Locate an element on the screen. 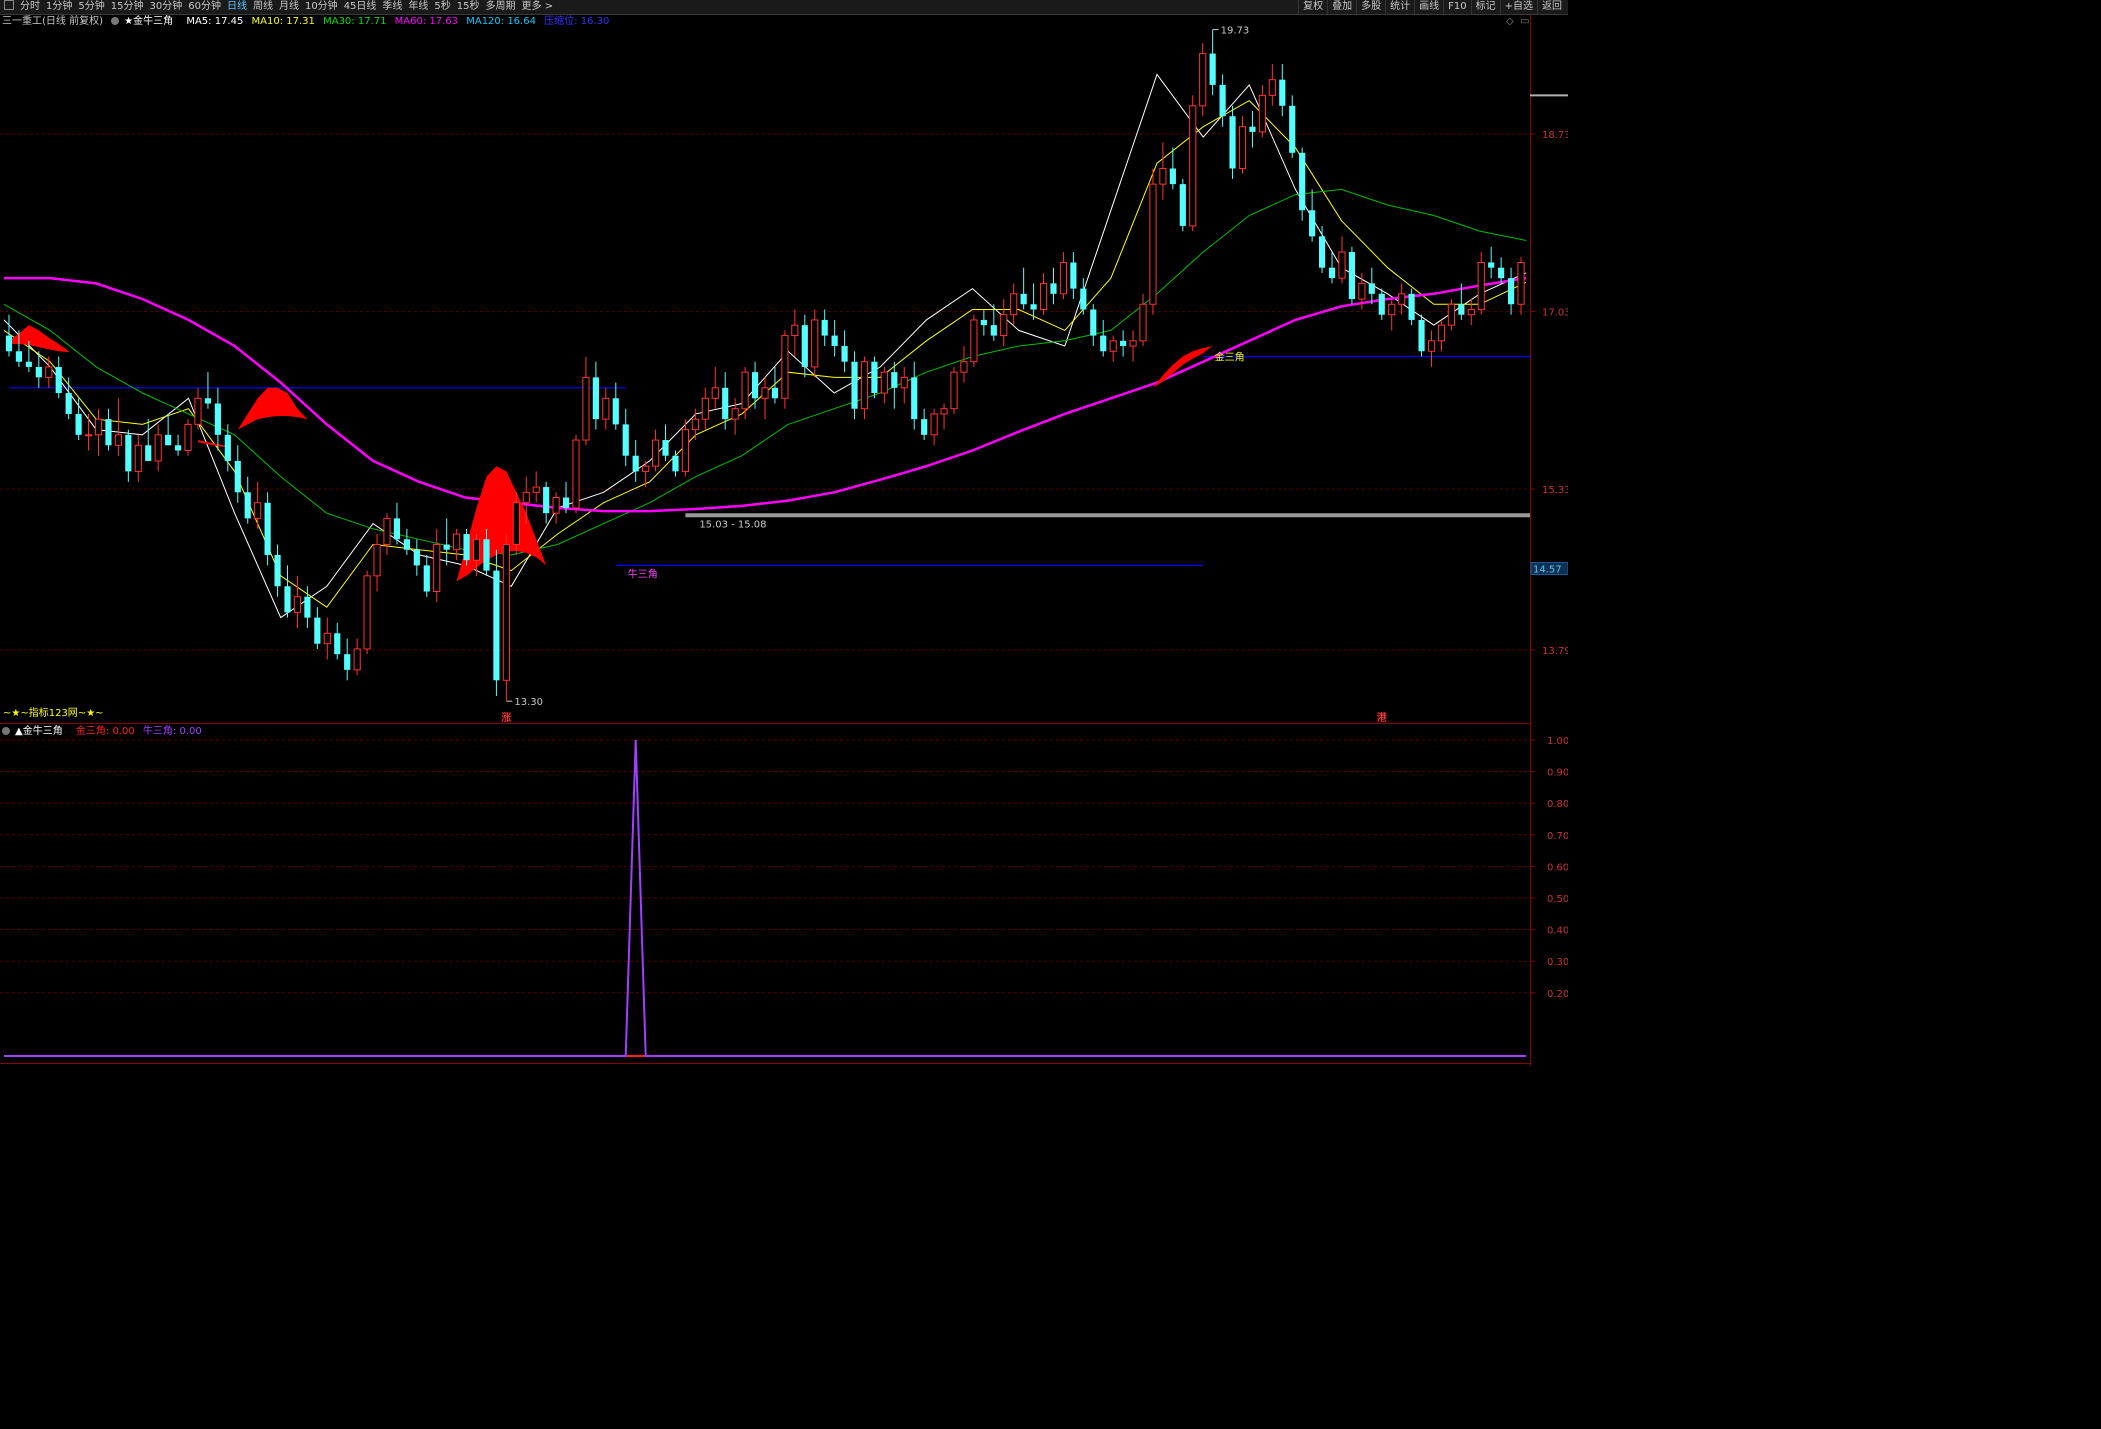 The image size is (2101, 1429). sub-tick-label-1: 0.90 is located at coordinates (1557, 773).